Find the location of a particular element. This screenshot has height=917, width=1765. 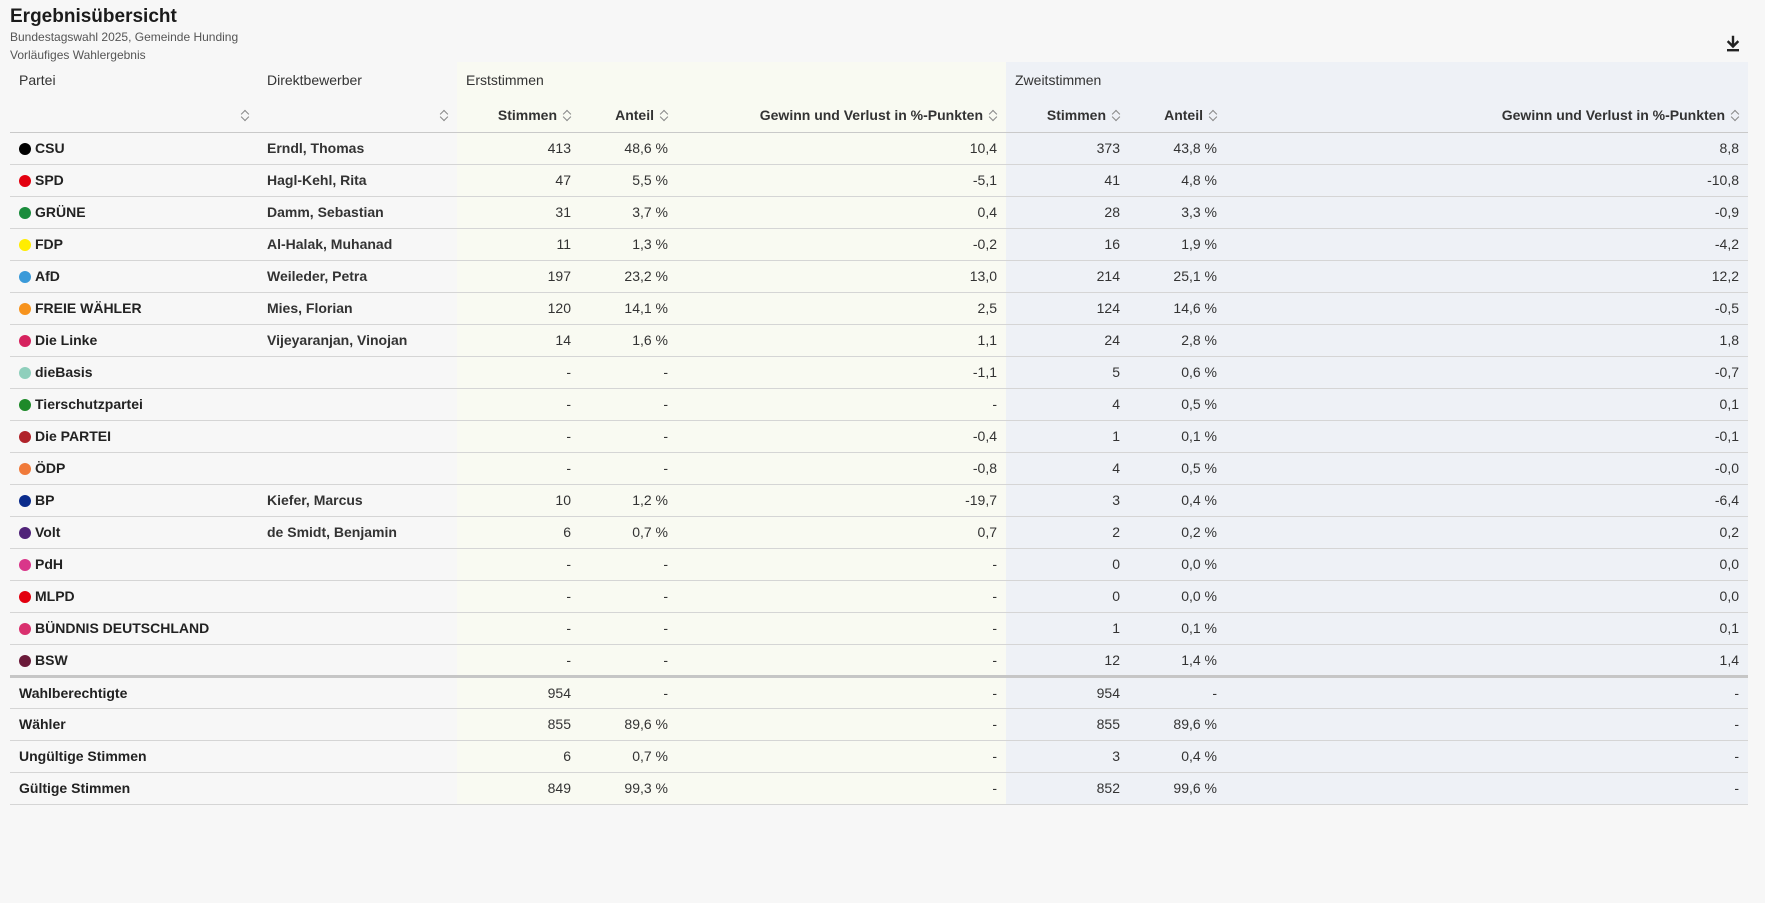

erst-gewinn-value: -0,2 is located at coordinates (841, 244).